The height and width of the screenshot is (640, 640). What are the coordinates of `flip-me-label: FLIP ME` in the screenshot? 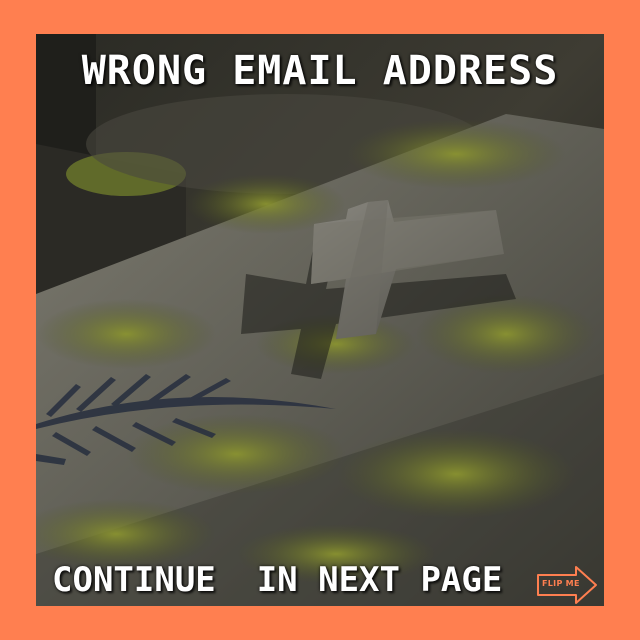 It's located at (561, 583).